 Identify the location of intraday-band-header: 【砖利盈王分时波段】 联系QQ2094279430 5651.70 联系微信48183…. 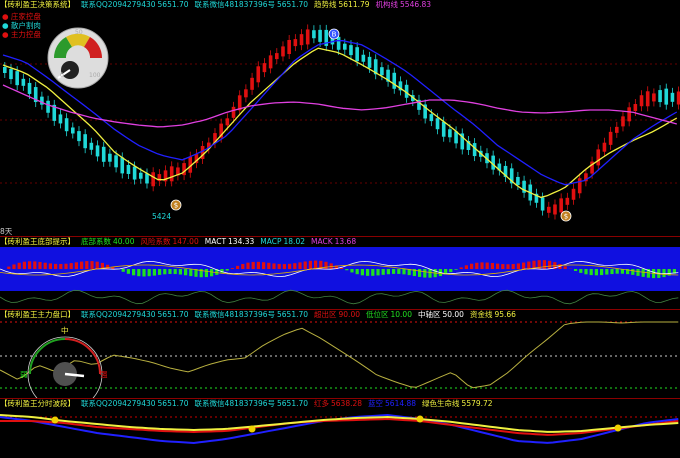
(252, 404).